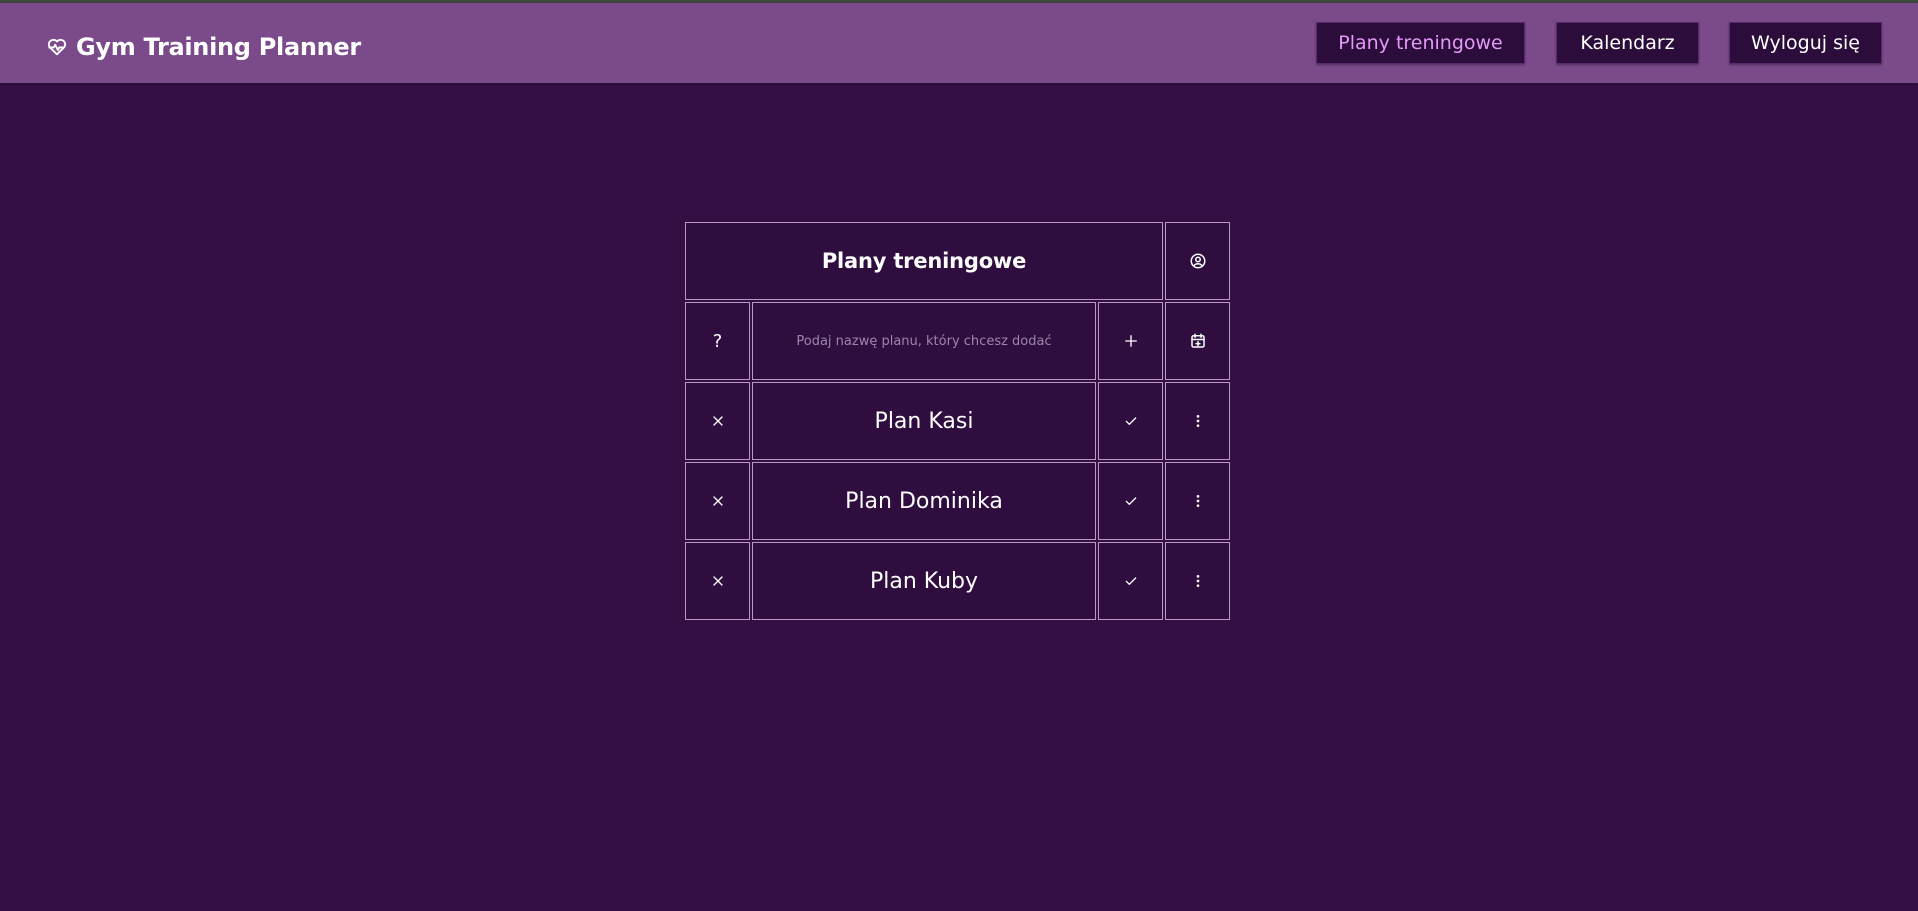  I want to click on plus-icon, so click(1130, 341).